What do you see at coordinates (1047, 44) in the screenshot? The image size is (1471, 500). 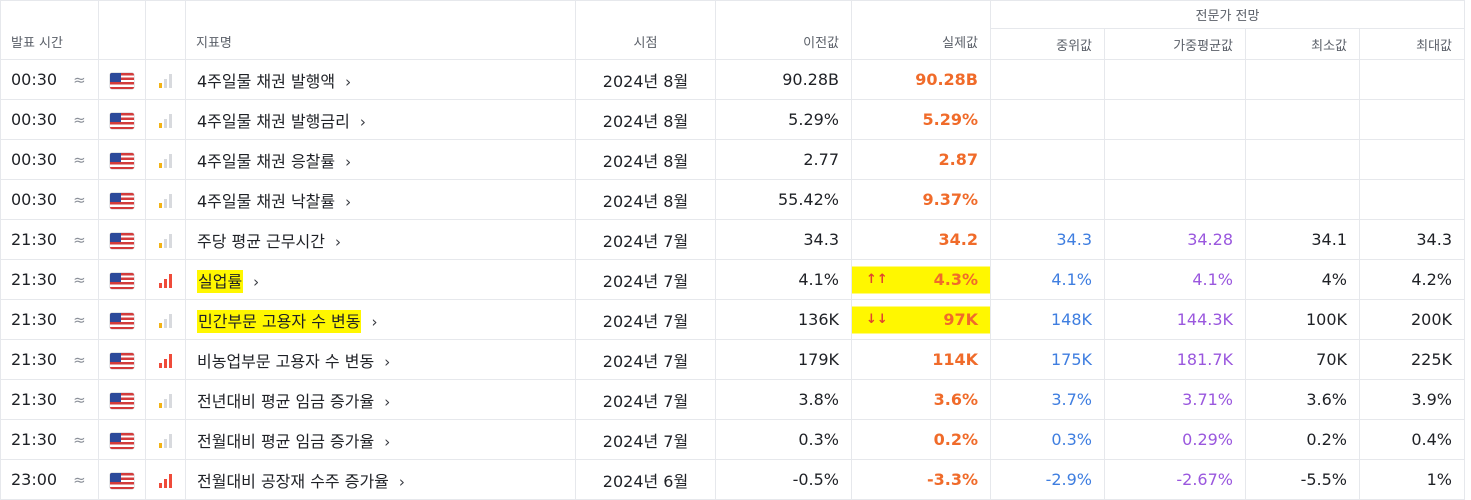 I see `header-median: 중위값` at bounding box center [1047, 44].